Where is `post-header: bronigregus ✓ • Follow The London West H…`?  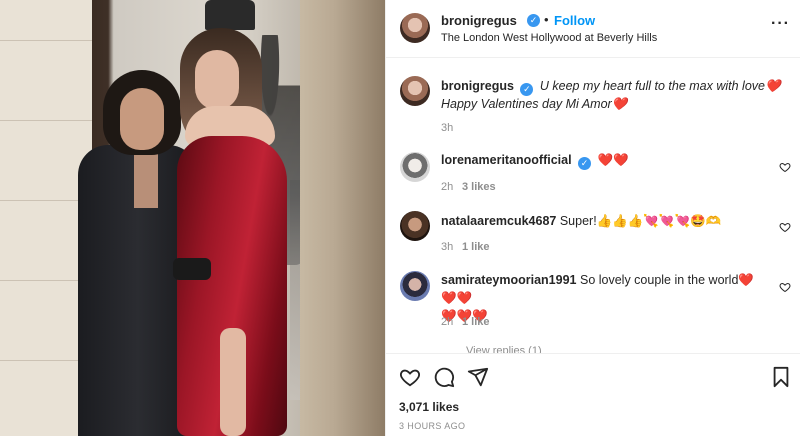
post-header: bronigregus ✓ • Follow The London West H… is located at coordinates (593, 29).